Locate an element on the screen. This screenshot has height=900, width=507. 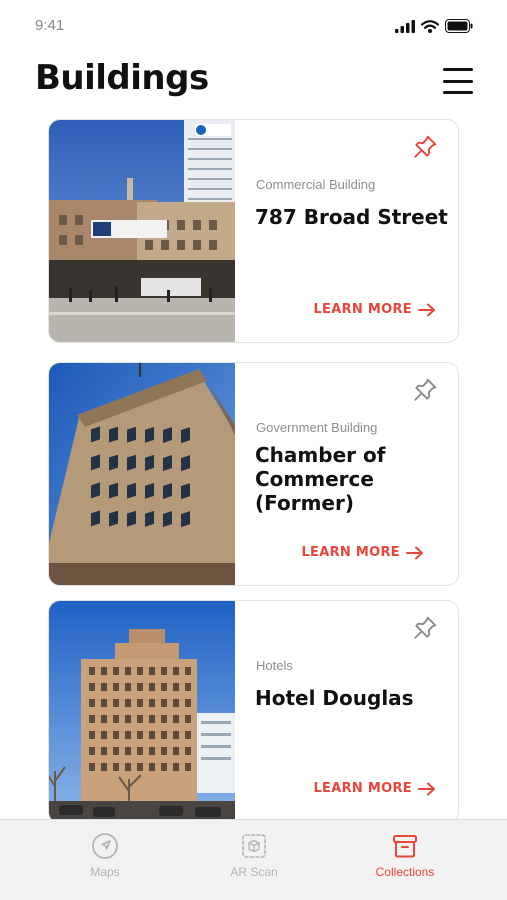
tab-label: Maps is located at coordinates (105, 872).